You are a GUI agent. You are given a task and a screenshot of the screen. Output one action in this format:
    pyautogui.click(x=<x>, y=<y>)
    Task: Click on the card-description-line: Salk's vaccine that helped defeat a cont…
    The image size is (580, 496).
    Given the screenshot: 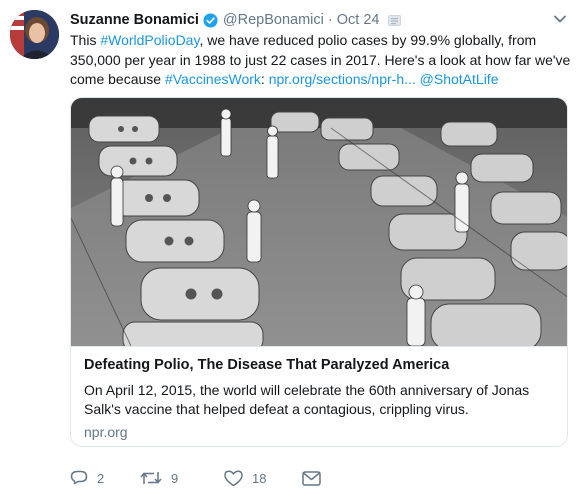 What is the action you would take?
    pyautogui.click(x=276, y=408)
    